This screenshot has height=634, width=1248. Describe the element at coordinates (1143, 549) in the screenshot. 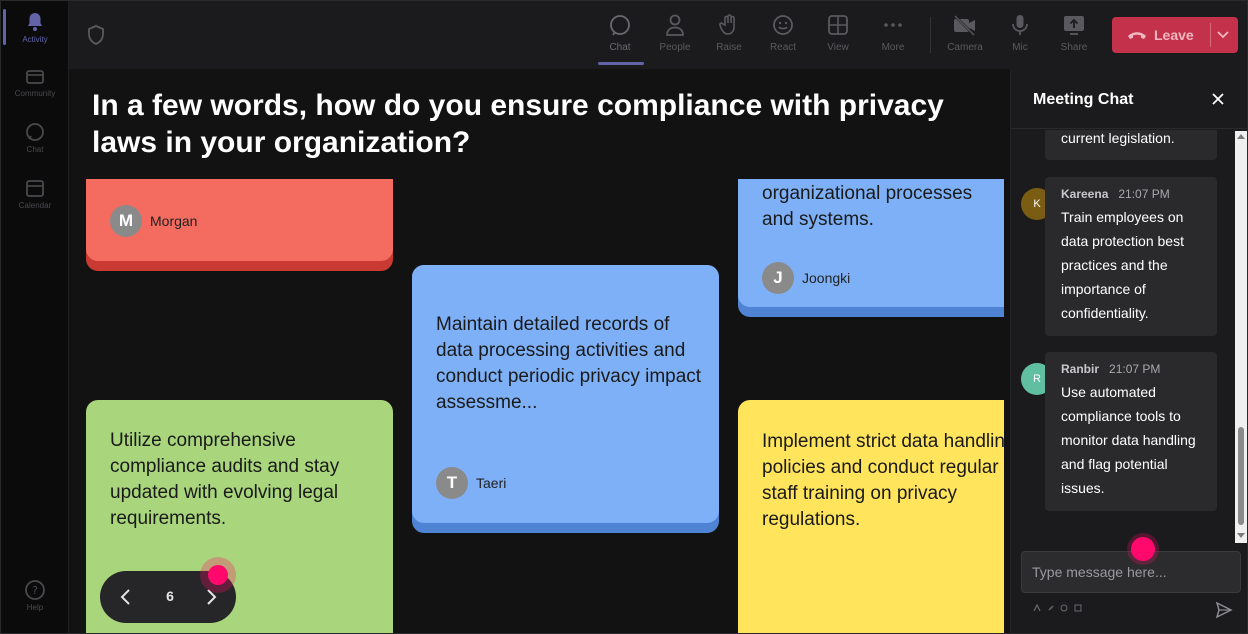

I see `click-indicator` at that location.